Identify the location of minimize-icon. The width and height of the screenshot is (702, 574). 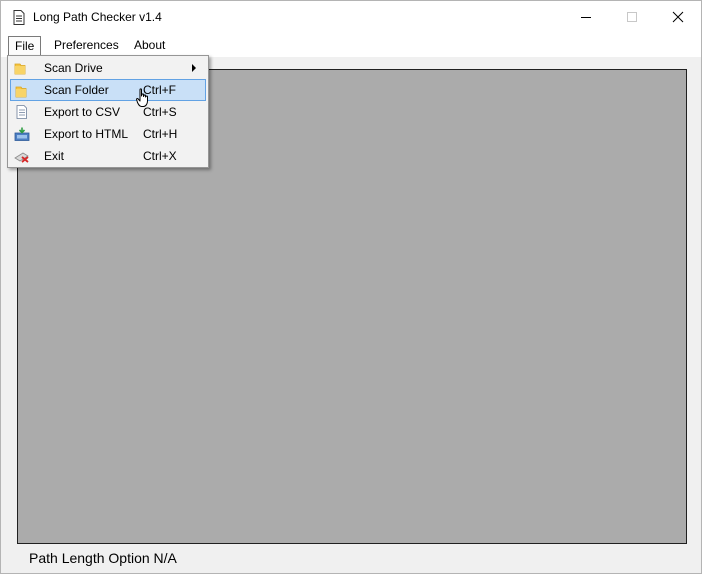
(586, 17).